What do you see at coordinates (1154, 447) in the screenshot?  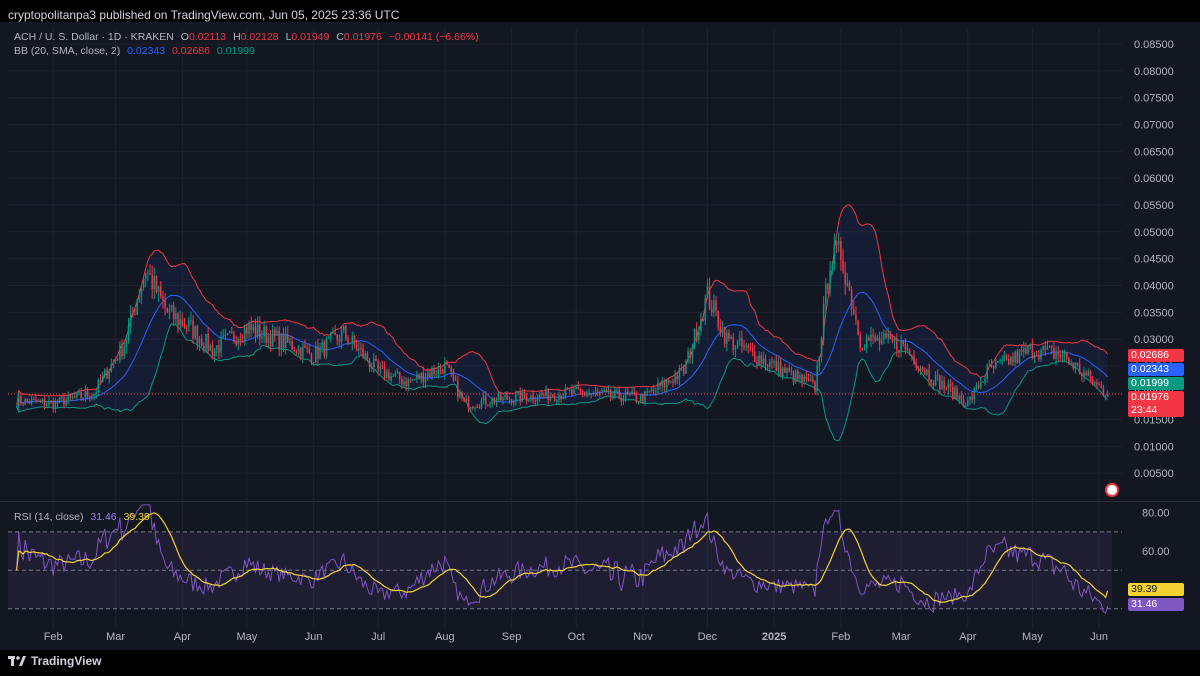 I see `price-tick-label: 0.01000` at bounding box center [1154, 447].